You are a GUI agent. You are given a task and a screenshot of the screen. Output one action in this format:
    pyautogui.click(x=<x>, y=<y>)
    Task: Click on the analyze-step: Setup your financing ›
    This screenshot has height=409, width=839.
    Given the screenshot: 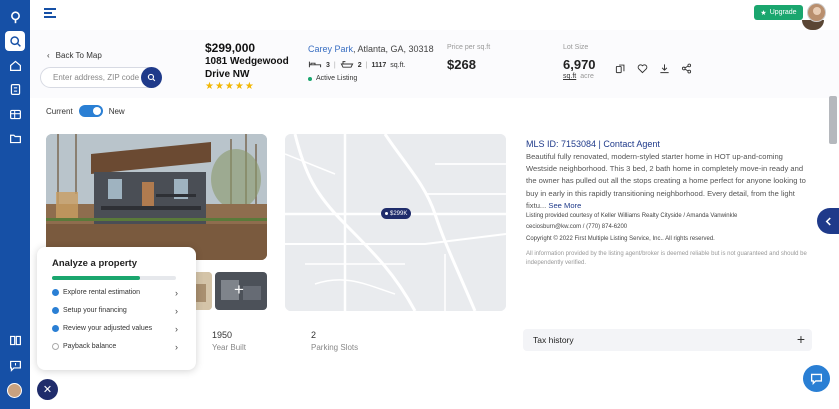 What is the action you would take?
    pyautogui.click(x=115, y=311)
    